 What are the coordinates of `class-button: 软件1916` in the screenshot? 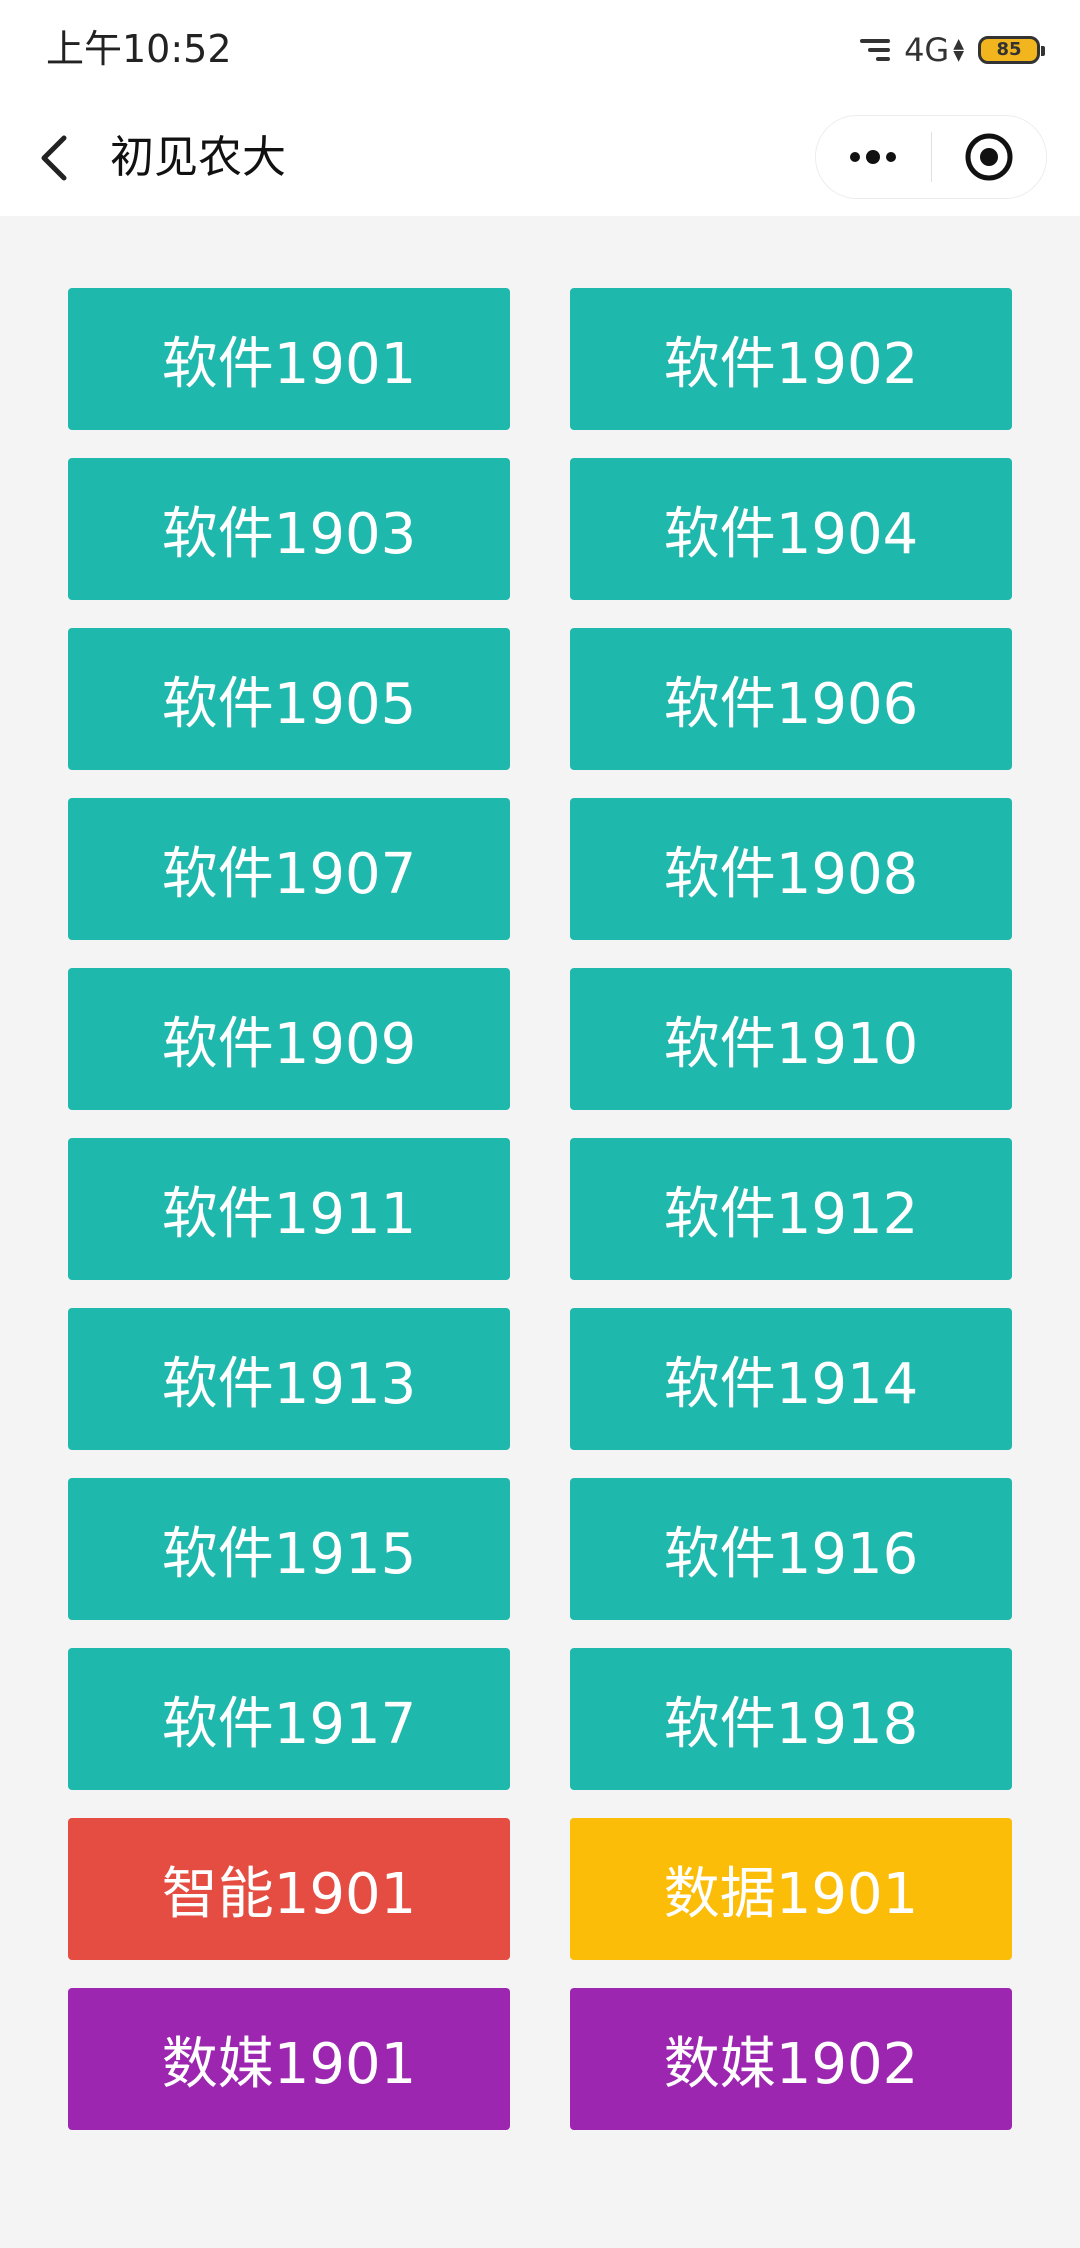 It's located at (791, 1549).